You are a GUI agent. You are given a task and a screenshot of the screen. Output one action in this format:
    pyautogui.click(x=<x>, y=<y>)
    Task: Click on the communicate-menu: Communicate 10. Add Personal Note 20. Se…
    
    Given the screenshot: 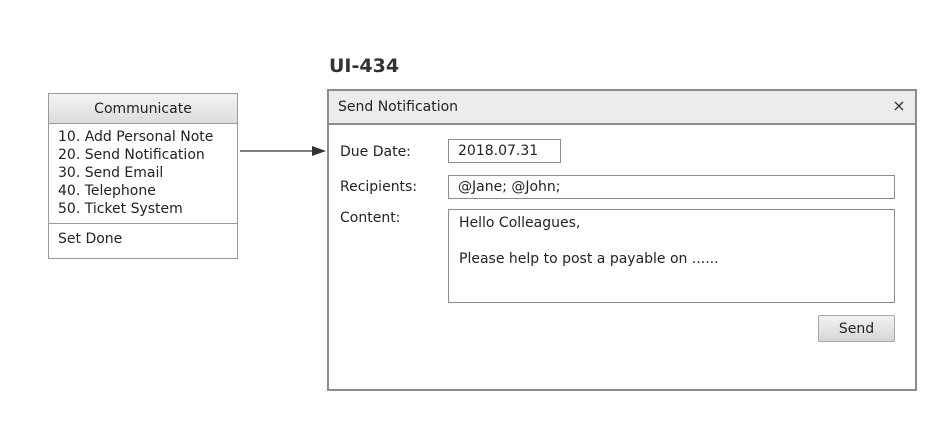 What is the action you would take?
    pyautogui.click(x=143, y=176)
    